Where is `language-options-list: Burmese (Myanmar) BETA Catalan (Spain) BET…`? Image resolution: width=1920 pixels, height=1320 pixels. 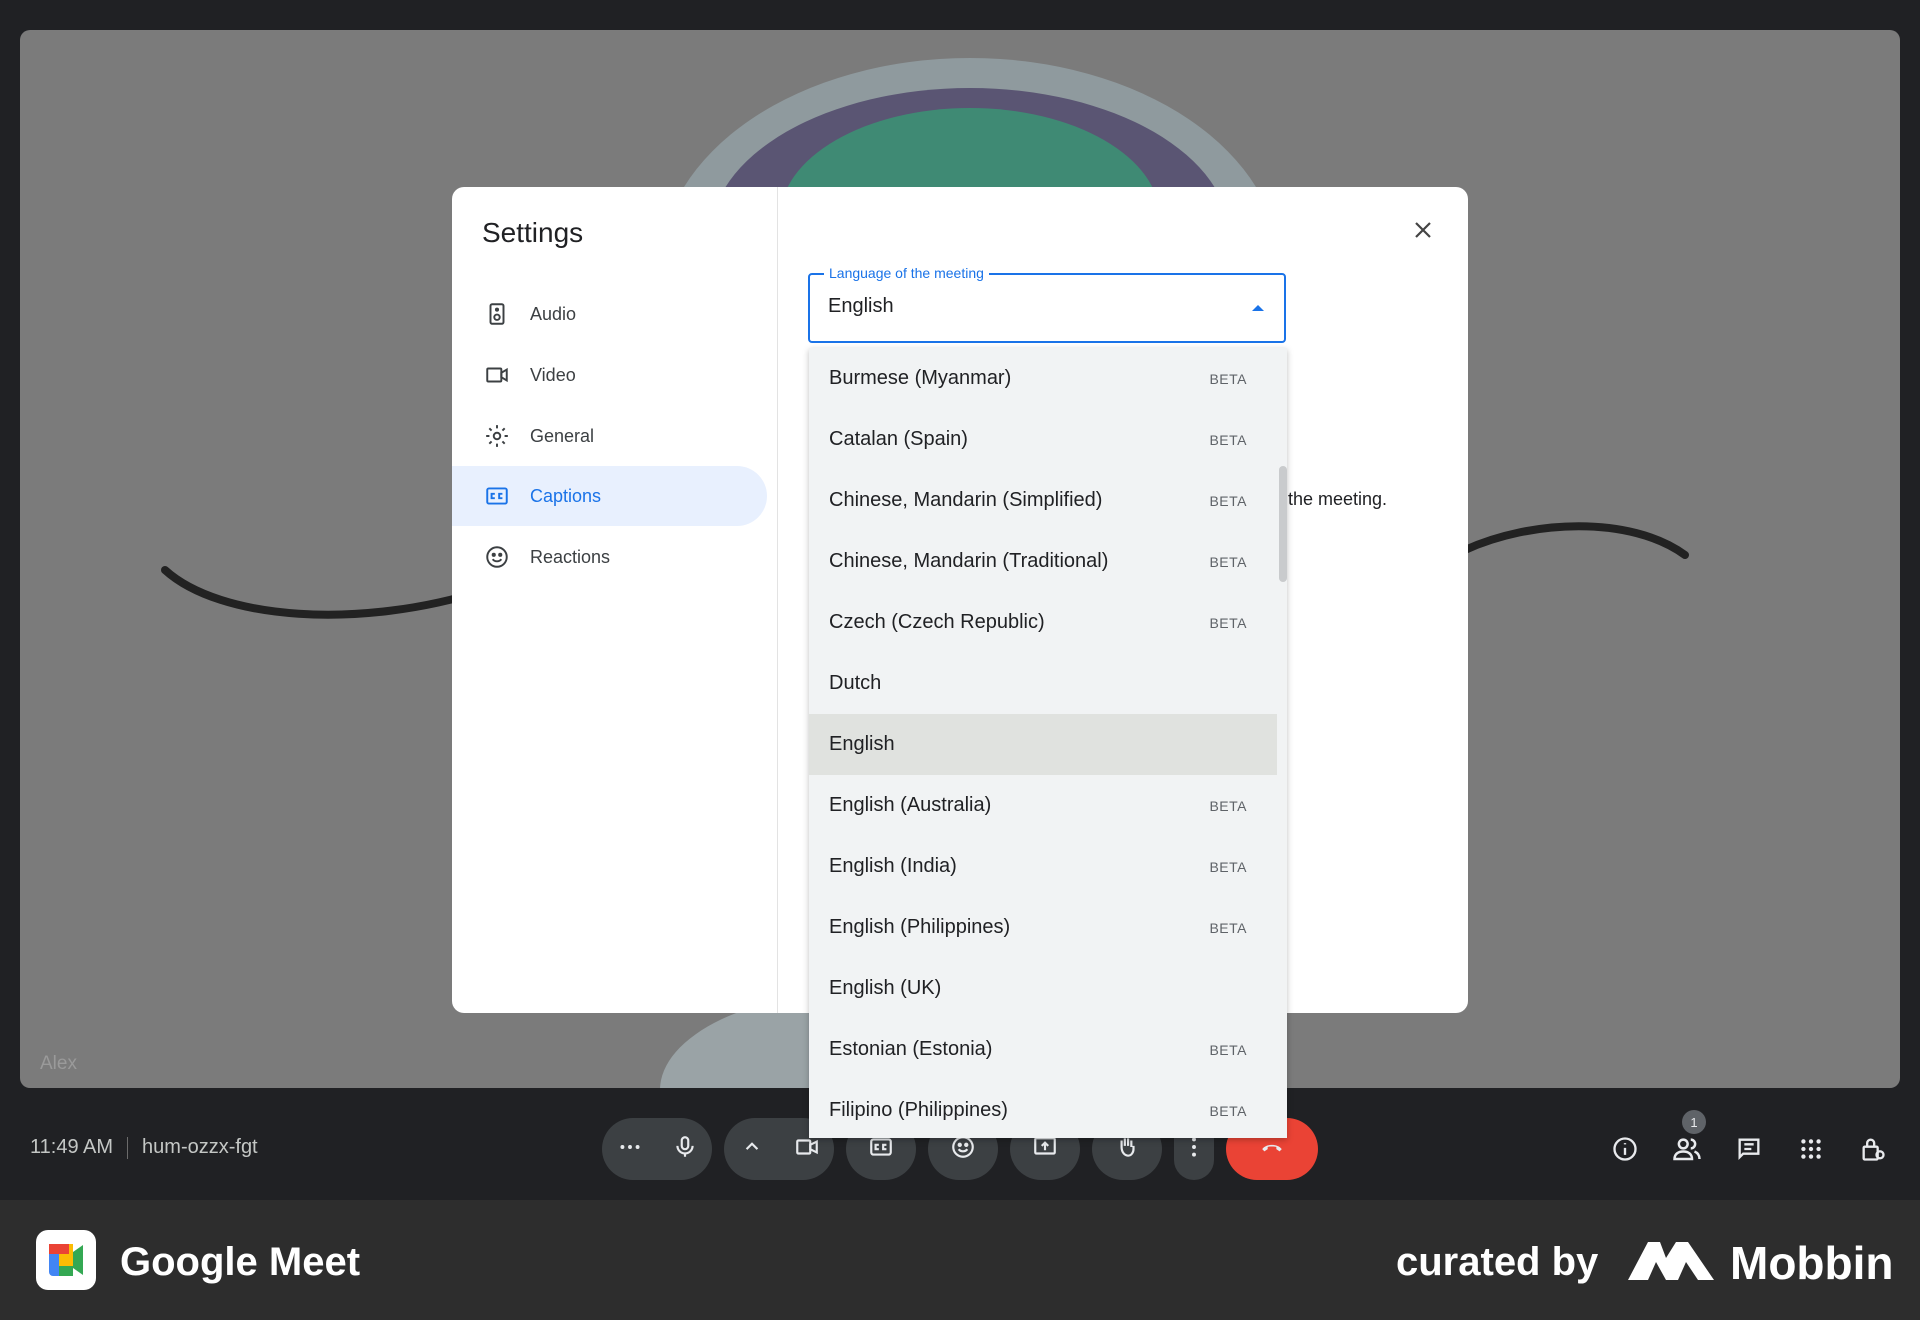
language-options-list: Burmese (Myanmar) BETA Catalan (Spain) BET… is located at coordinates (1048, 743).